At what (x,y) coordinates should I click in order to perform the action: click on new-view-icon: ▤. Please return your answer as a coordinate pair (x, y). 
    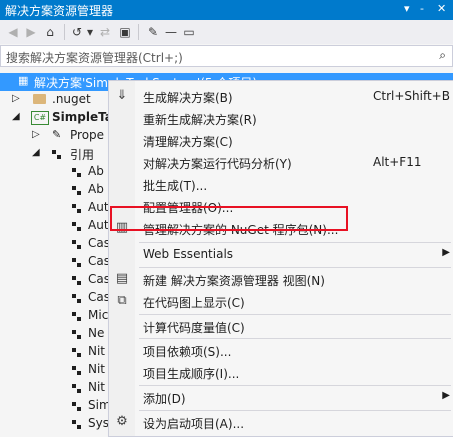
    Looking at the image, I should click on (122, 278).